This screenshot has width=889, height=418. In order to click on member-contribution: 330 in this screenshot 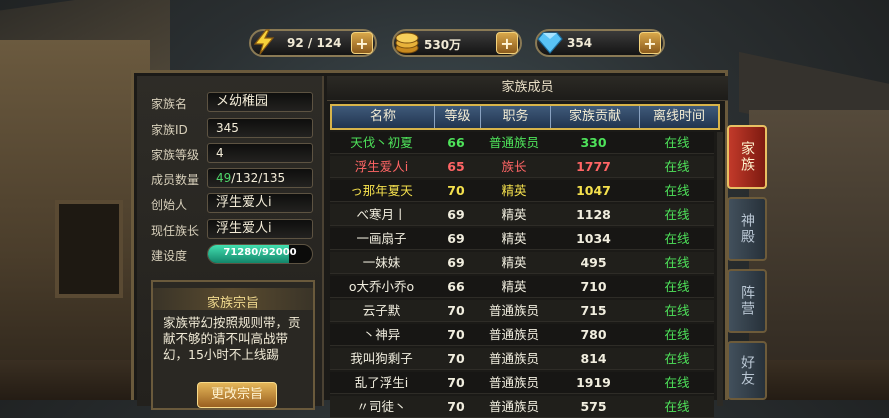, I will do `click(593, 142)`.